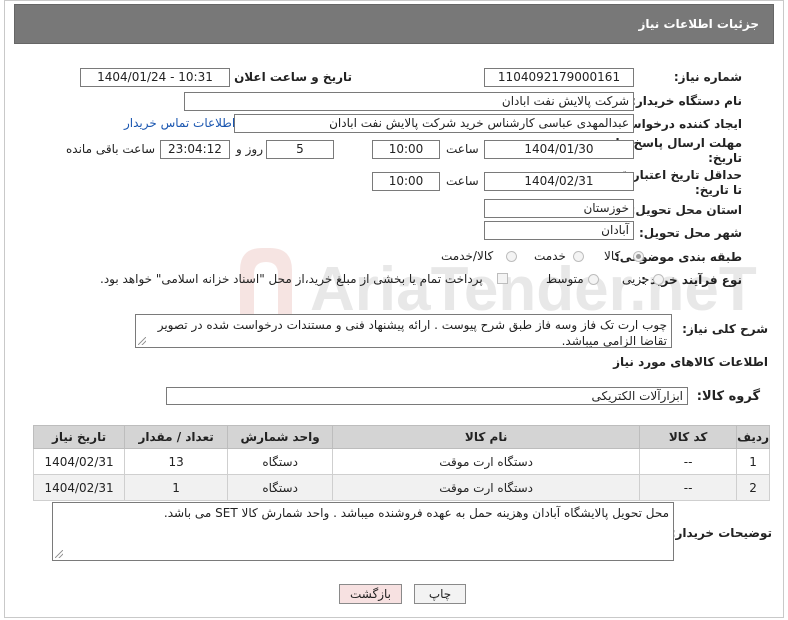  Describe the element at coordinates (728, 396) in the screenshot. I see `goods-group-label: گروه کالا:` at that location.